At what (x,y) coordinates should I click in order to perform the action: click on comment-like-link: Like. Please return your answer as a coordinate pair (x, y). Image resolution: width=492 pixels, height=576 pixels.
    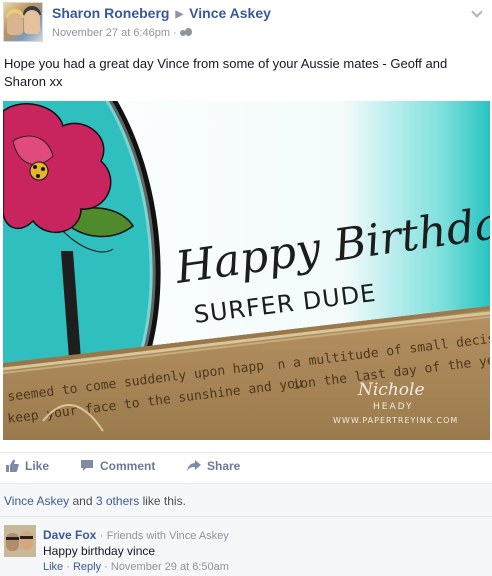
    Looking at the image, I should click on (53, 567).